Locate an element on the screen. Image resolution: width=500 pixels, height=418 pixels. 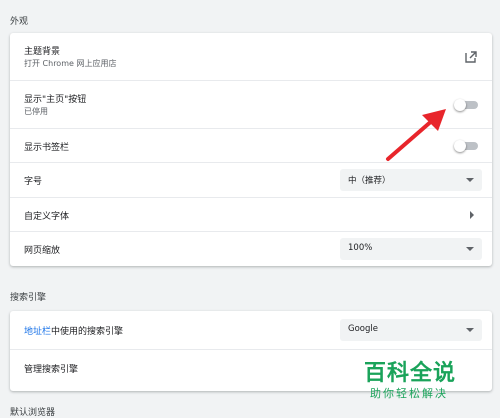
page-zoom-label: 网页缩放 is located at coordinates (42, 251).